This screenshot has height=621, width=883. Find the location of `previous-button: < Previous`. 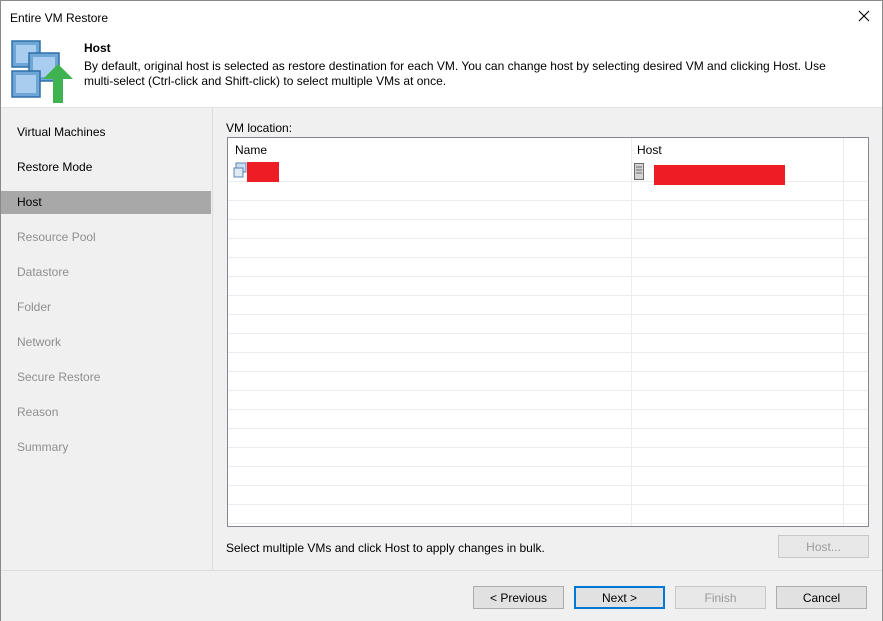

previous-button: < Previous is located at coordinates (518, 597).